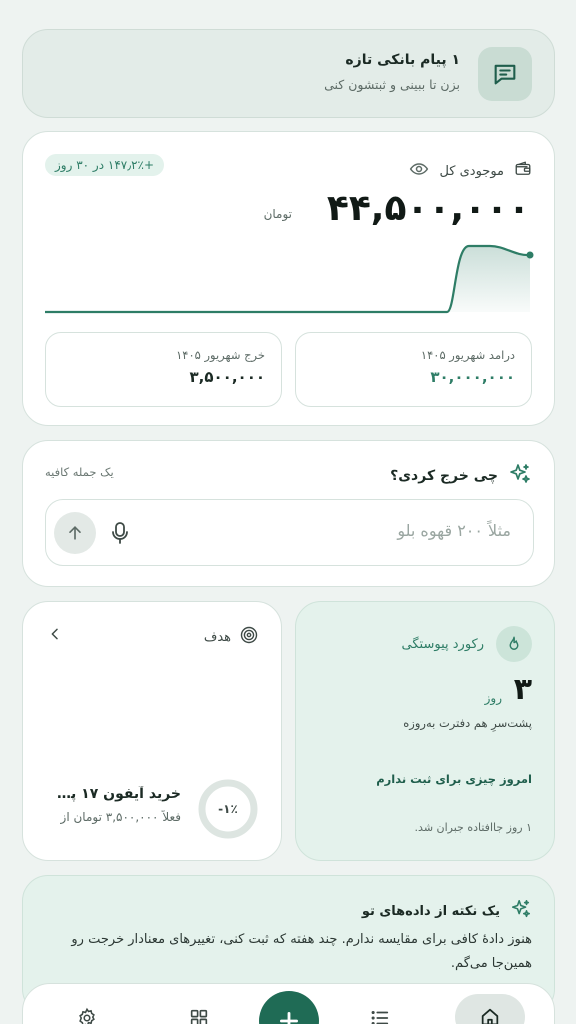 Image resolution: width=576 pixels, height=1024 pixels. What do you see at coordinates (523, 171) in the screenshot?
I see `wallet-icon` at bounding box center [523, 171].